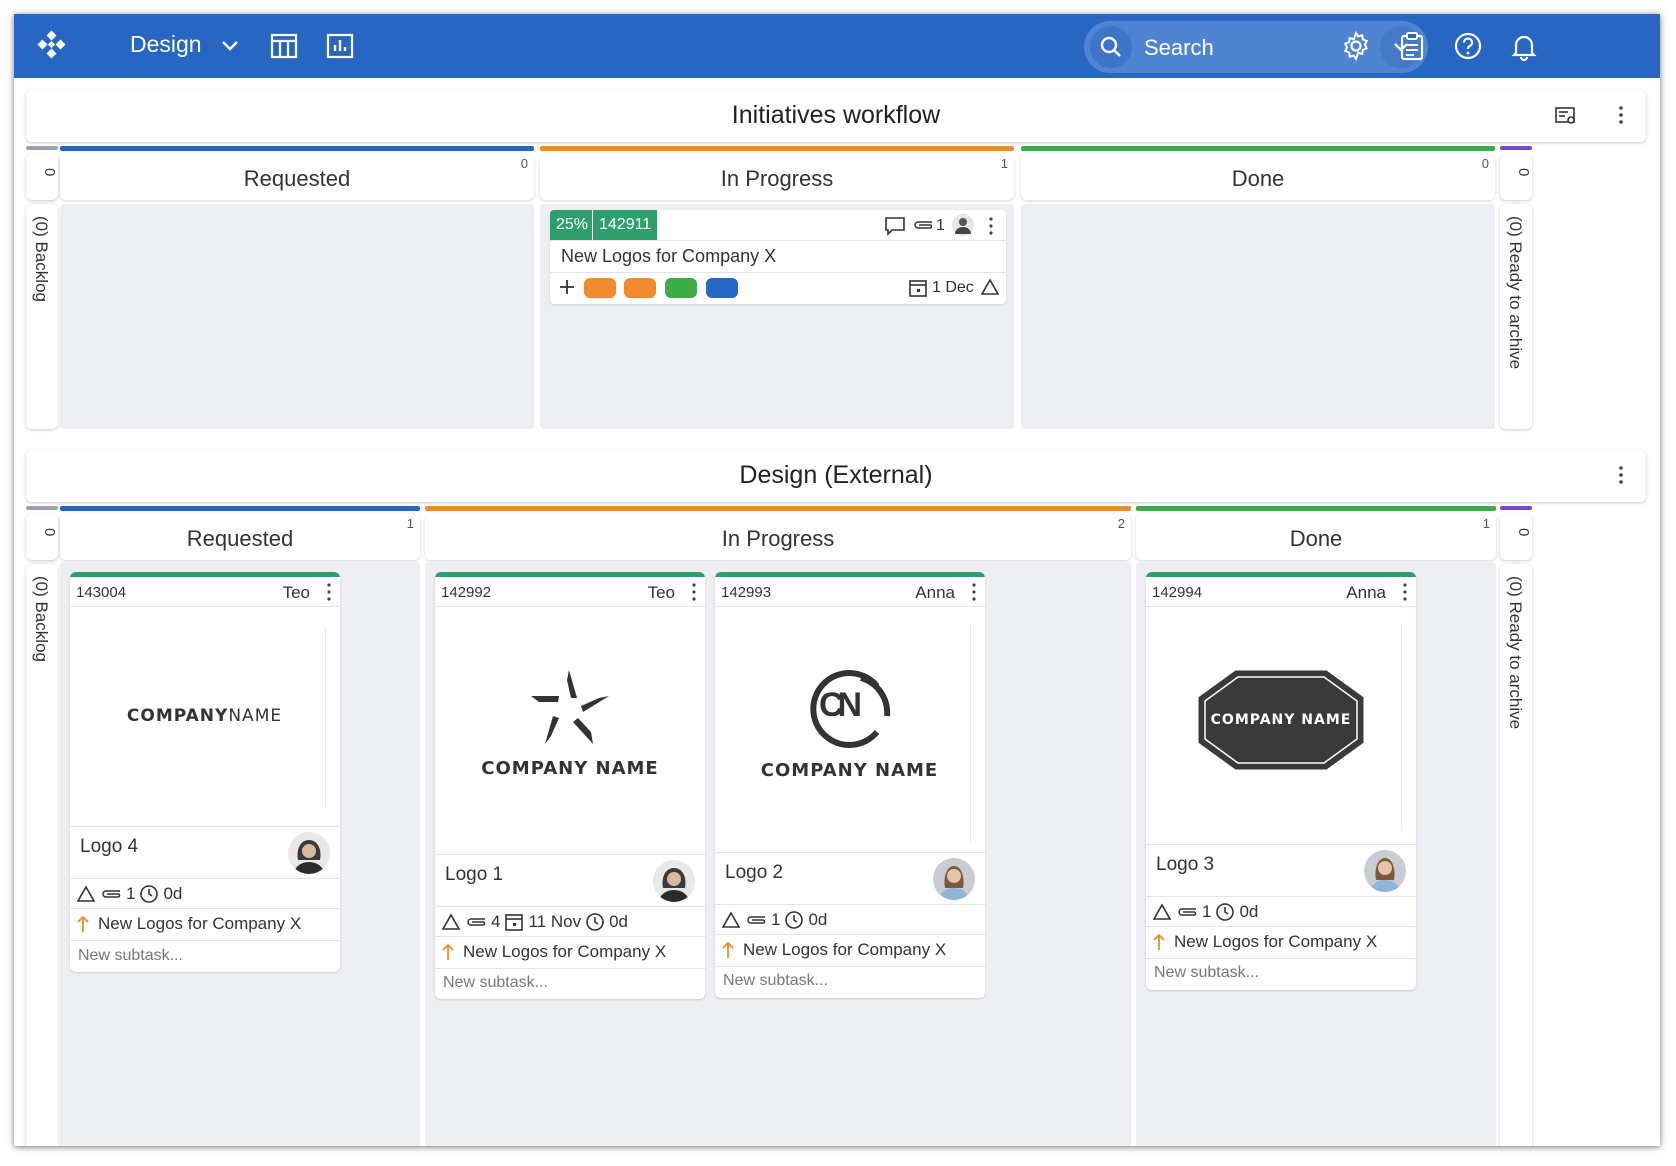 The height and width of the screenshot is (1166, 1676). What do you see at coordinates (850, 733) in the screenshot?
I see `logo-thumbnail: CN COMPANY NAME` at bounding box center [850, 733].